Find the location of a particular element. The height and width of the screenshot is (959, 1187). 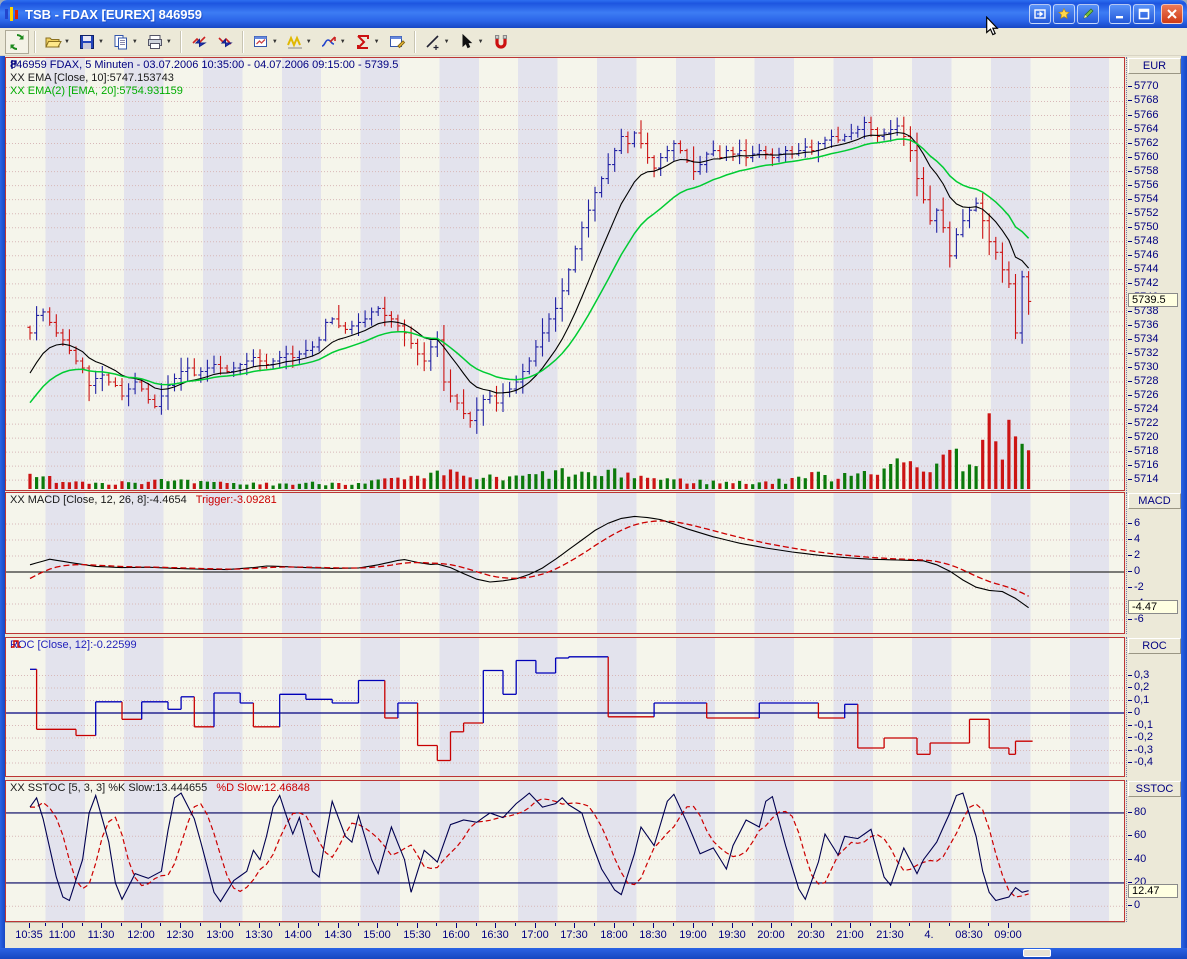

roc-axis-segment: ROC 0,3 0,2 0,1 0 -0,1 -0,2 -0,3 -0,4 is located at coordinates (1153, 707).